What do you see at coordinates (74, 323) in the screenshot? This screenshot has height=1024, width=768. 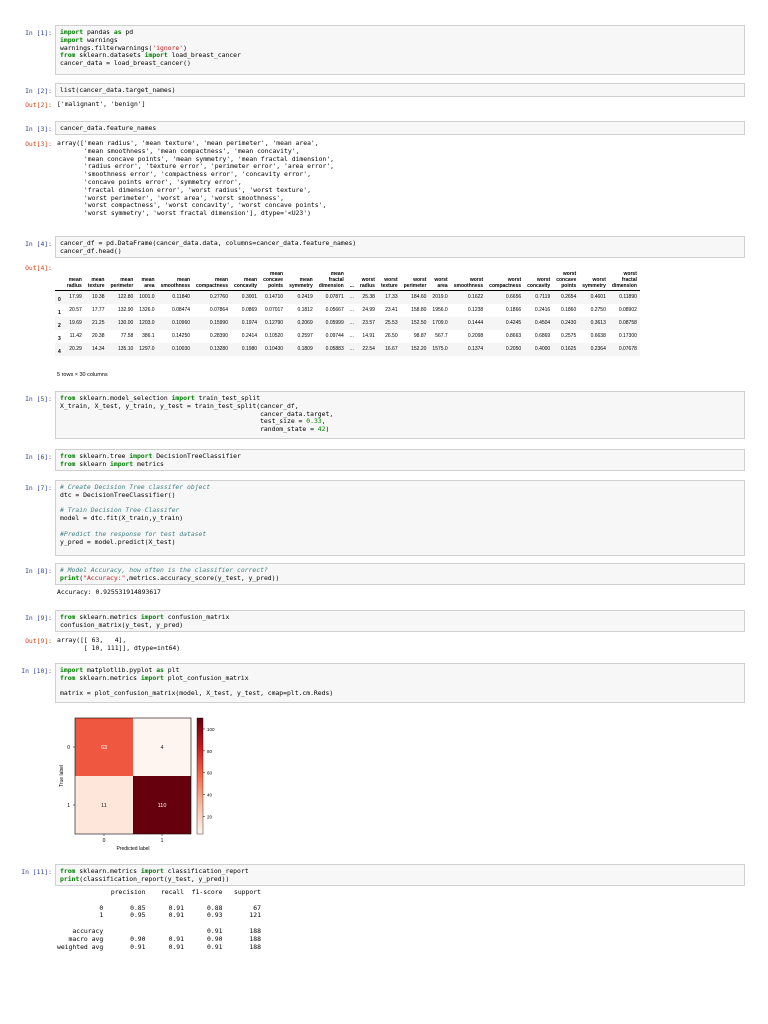 I see `table-cell: 19.69` at bounding box center [74, 323].